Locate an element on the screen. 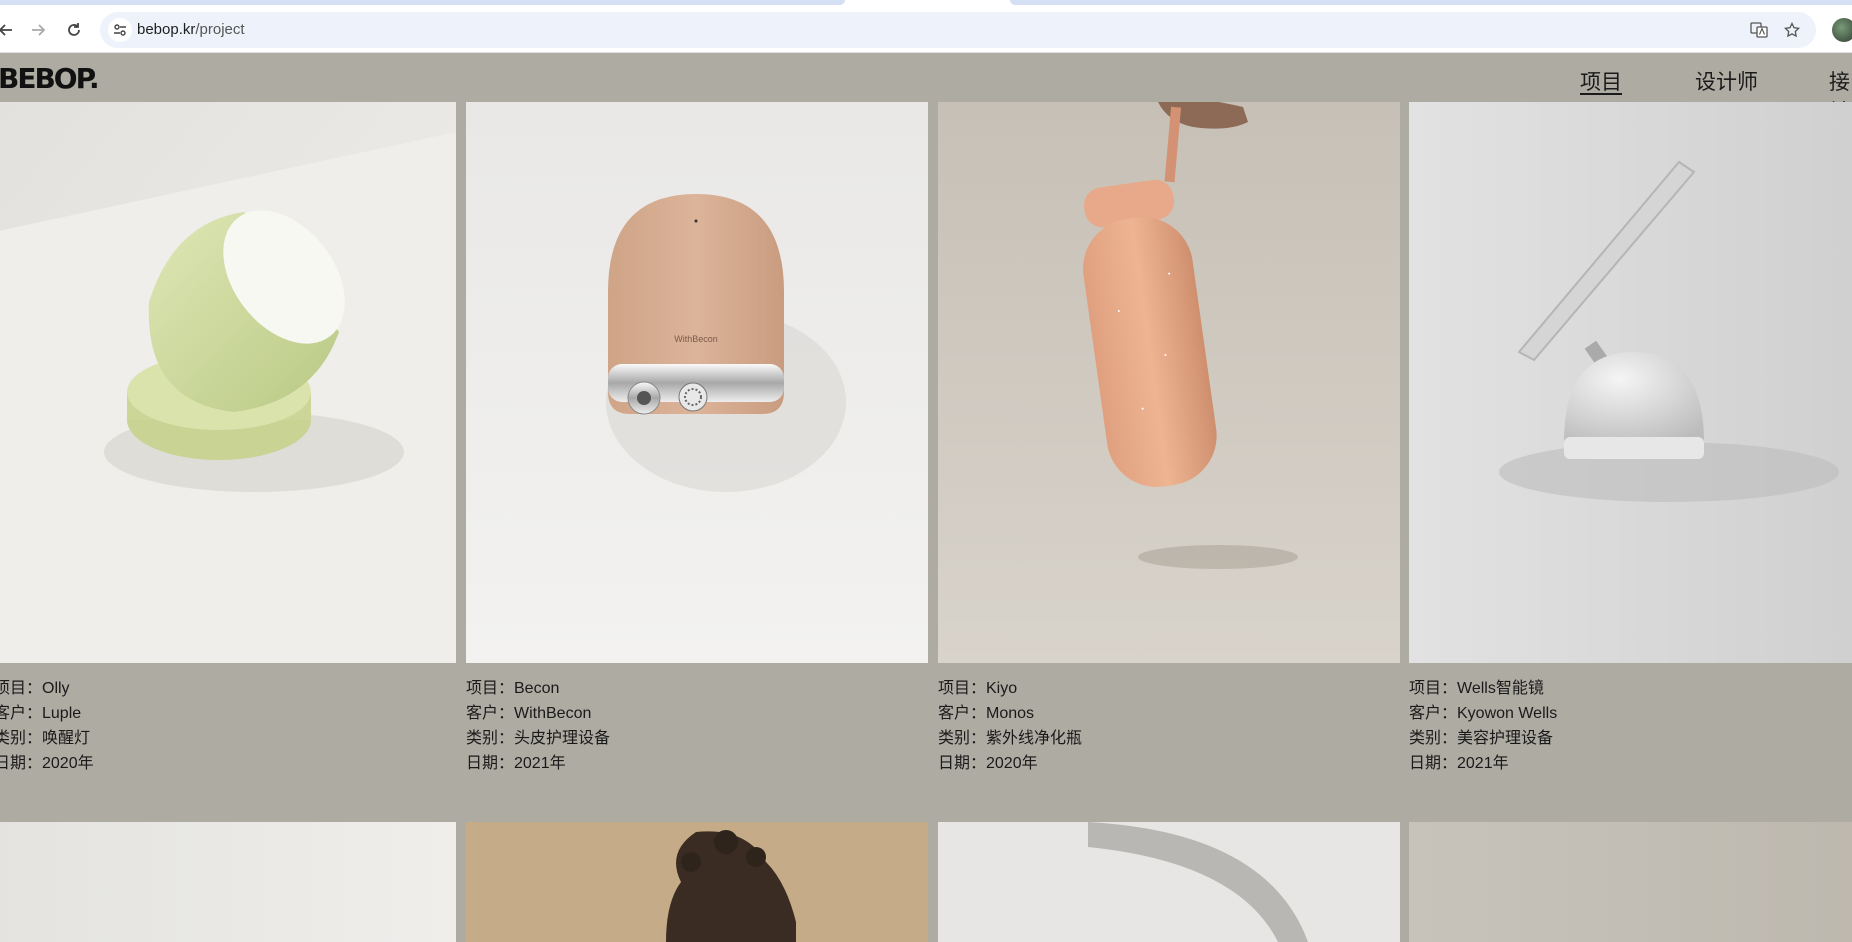 The image size is (1852, 942). browser-toolbar: bebop.kr/project is located at coordinates (926, 30).